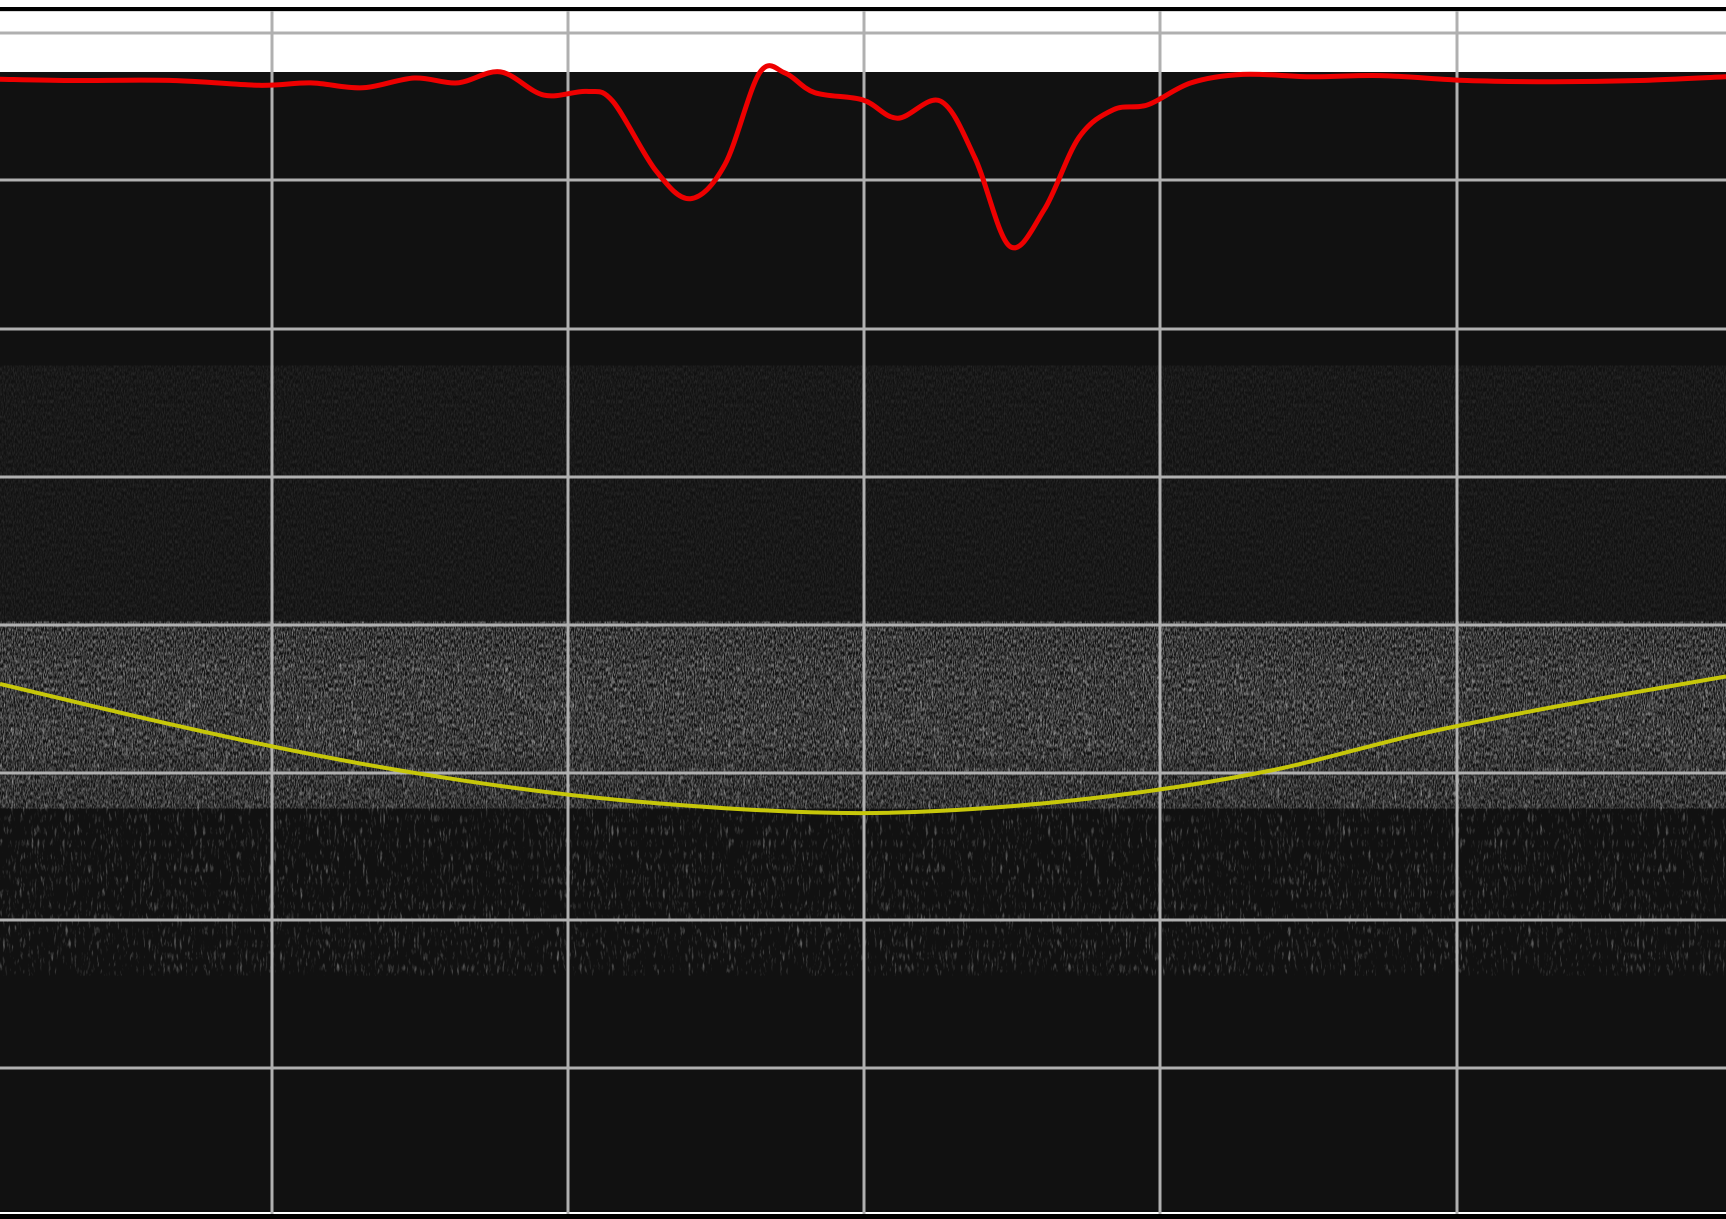 The image size is (1726, 1219). Describe the element at coordinates (863, 9) in the screenshot. I see `frame-top-border` at that location.